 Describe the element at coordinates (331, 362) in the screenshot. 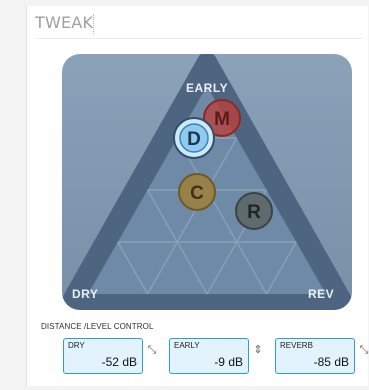

I see `reverb-readout-value: -85 dB` at that location.